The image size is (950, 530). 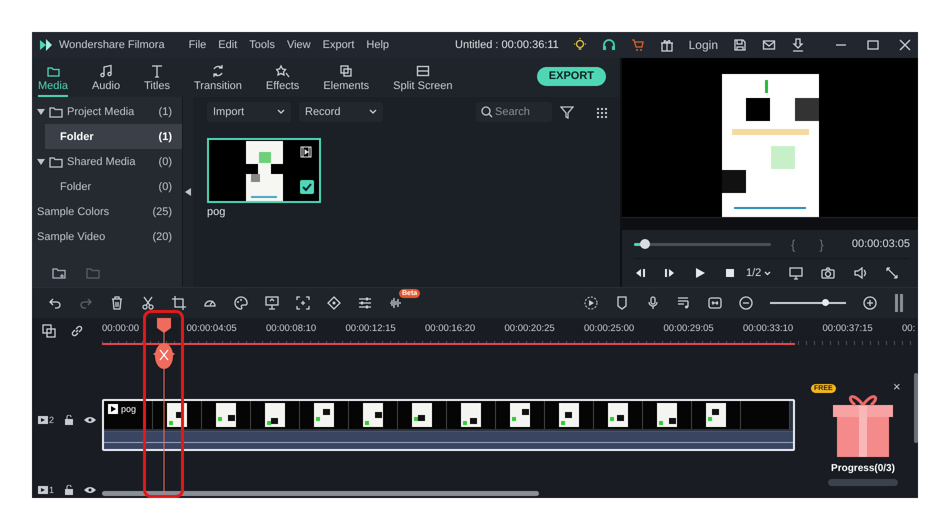 What do you see at coordinates (637, 45) in the screenshot?
I see `cart-icon` at bounding box center [637, 45].